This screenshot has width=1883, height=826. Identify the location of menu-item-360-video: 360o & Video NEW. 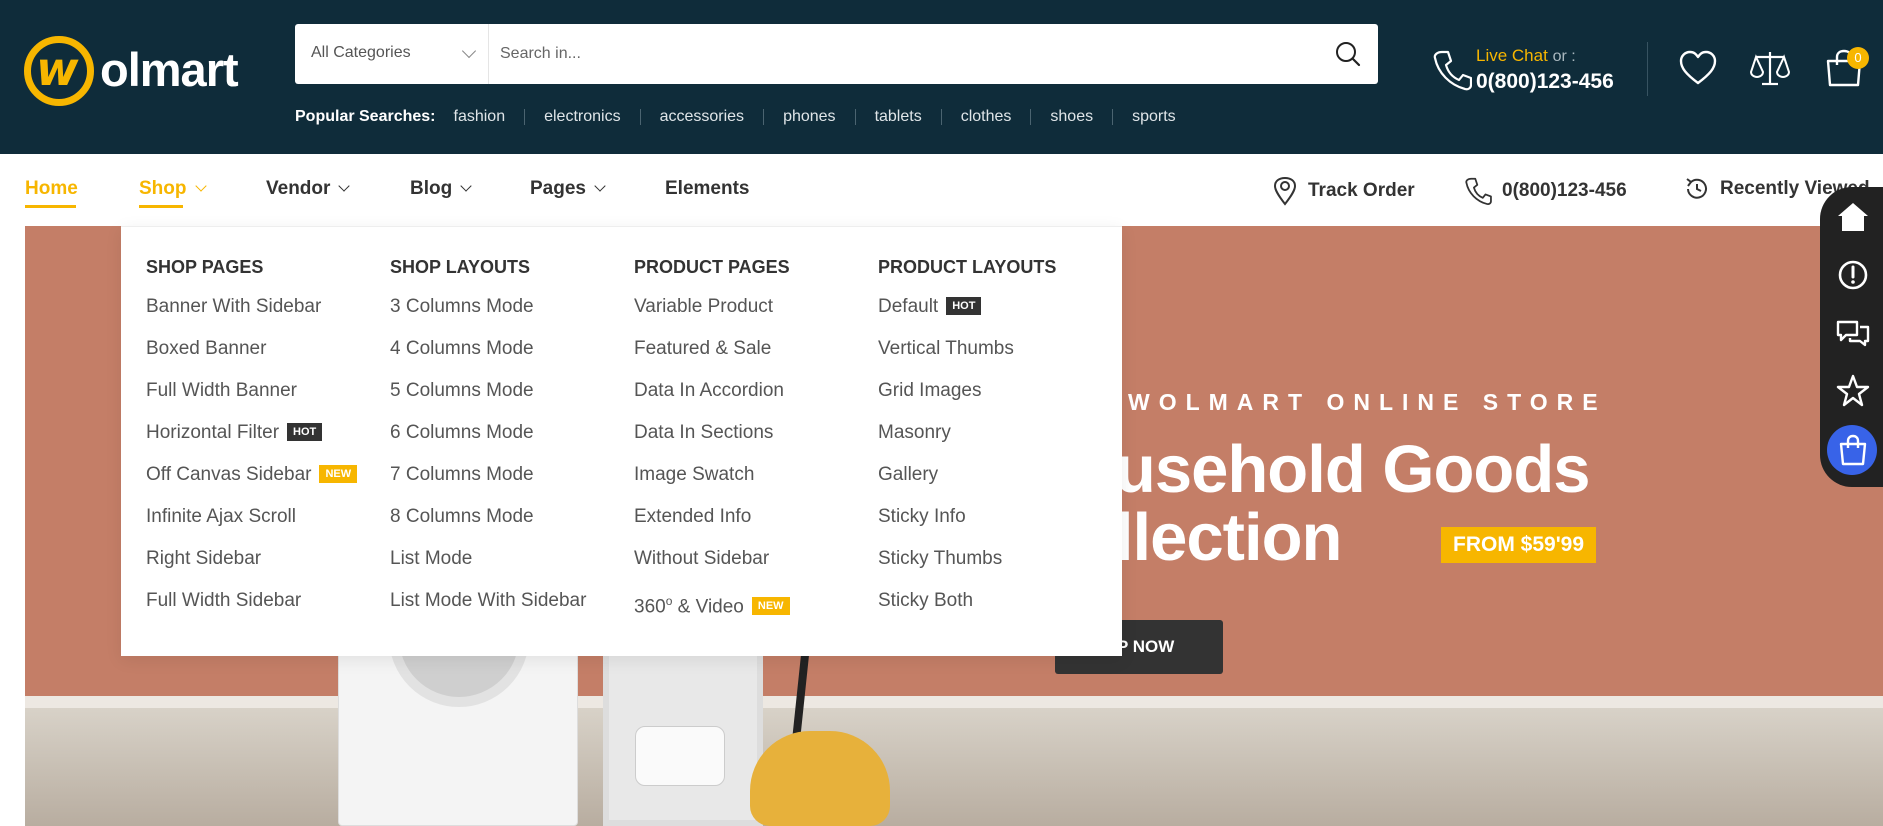
(712, 607).